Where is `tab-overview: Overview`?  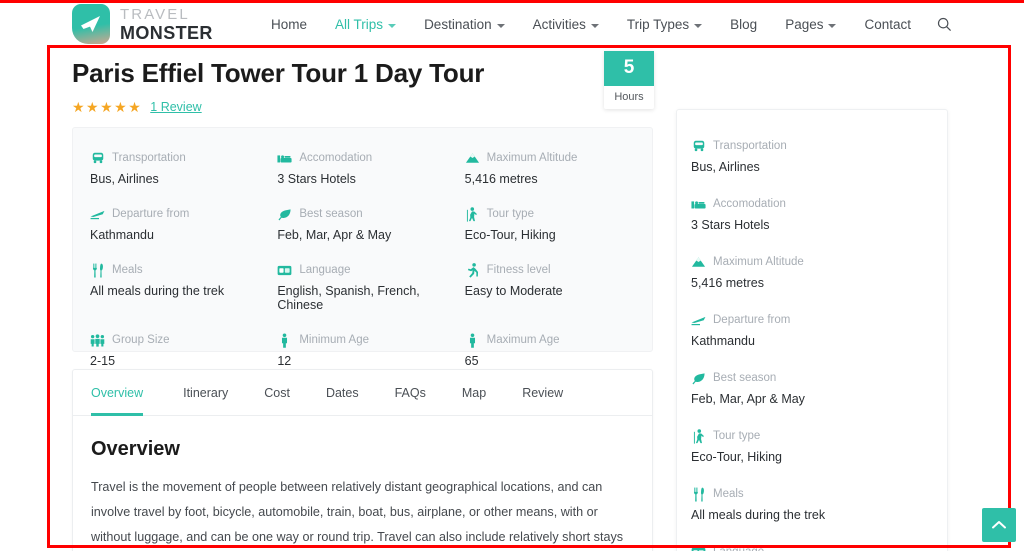 tab-overview: Overview is located at coordinates (127, 393).